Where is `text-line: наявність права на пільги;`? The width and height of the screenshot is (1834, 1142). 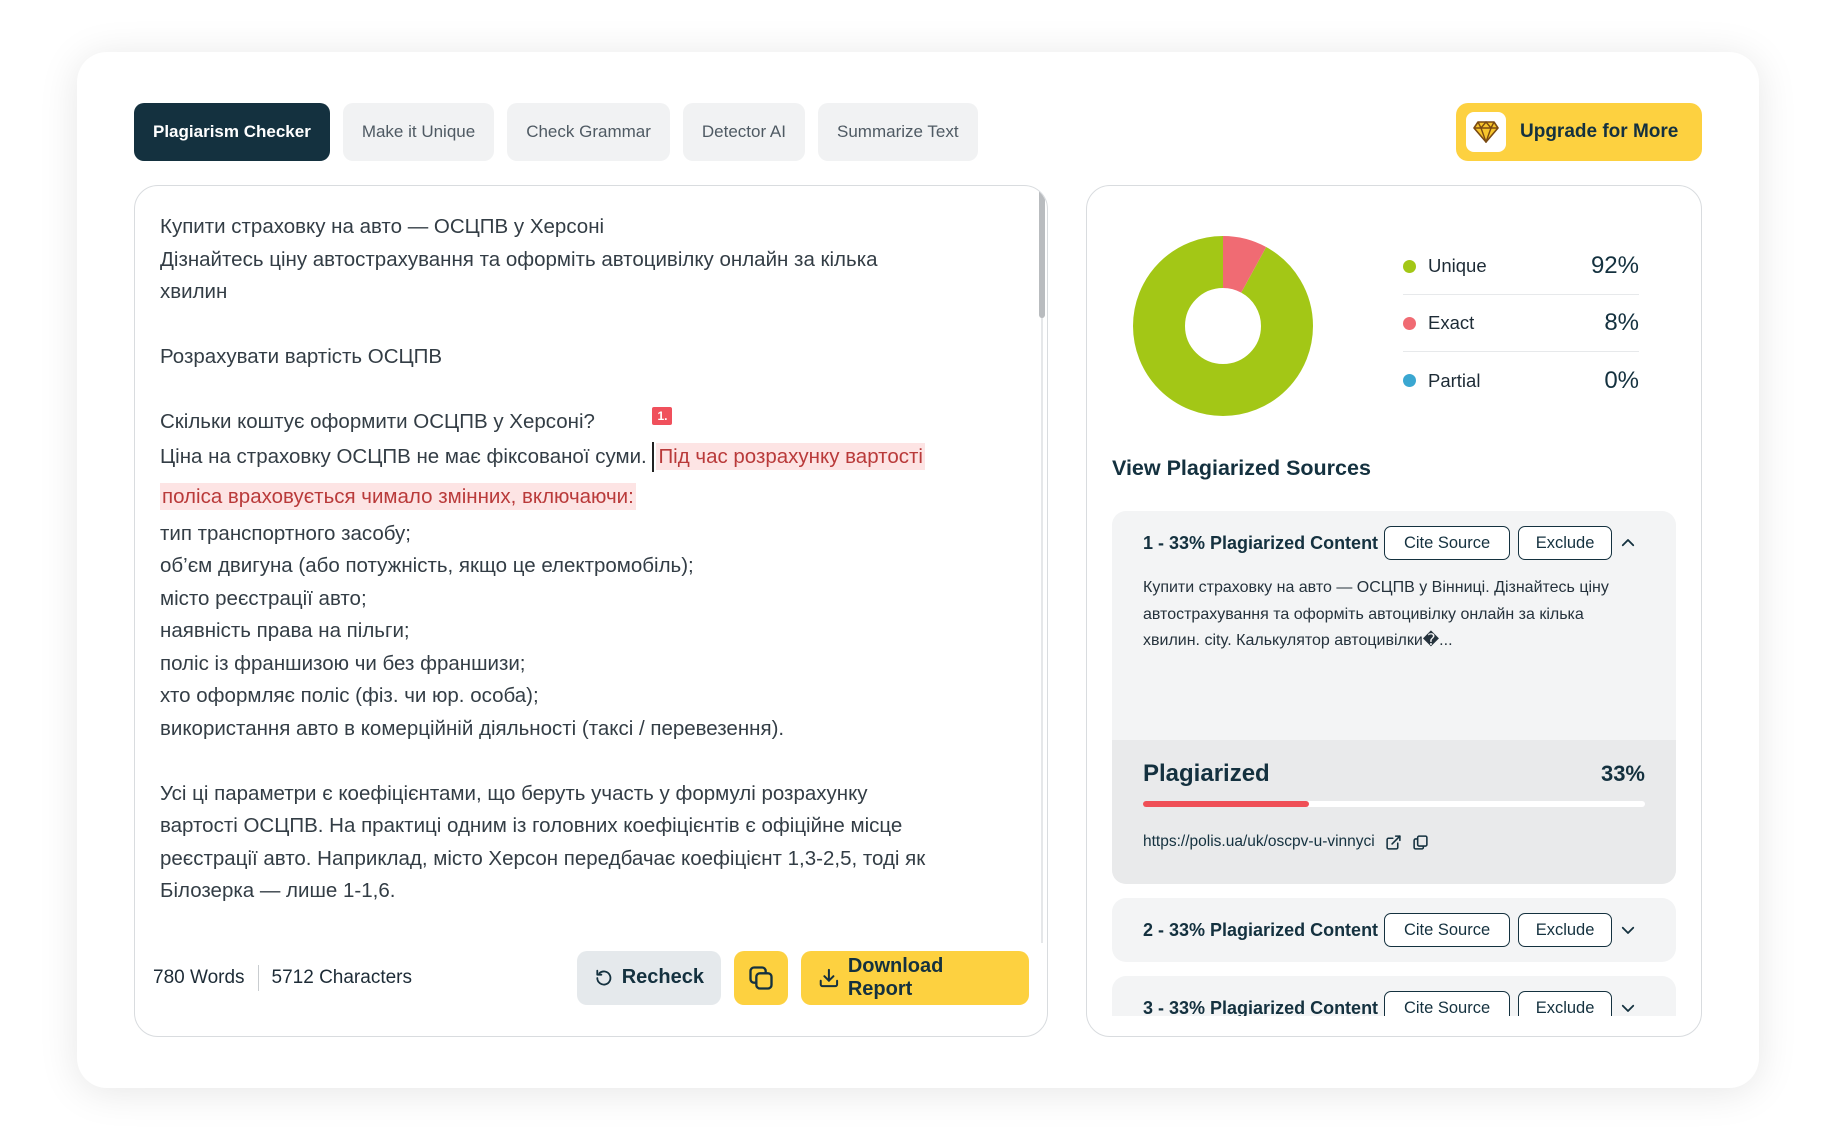
text-line: наявність права на пільги; is located at coordinates (285, 630).